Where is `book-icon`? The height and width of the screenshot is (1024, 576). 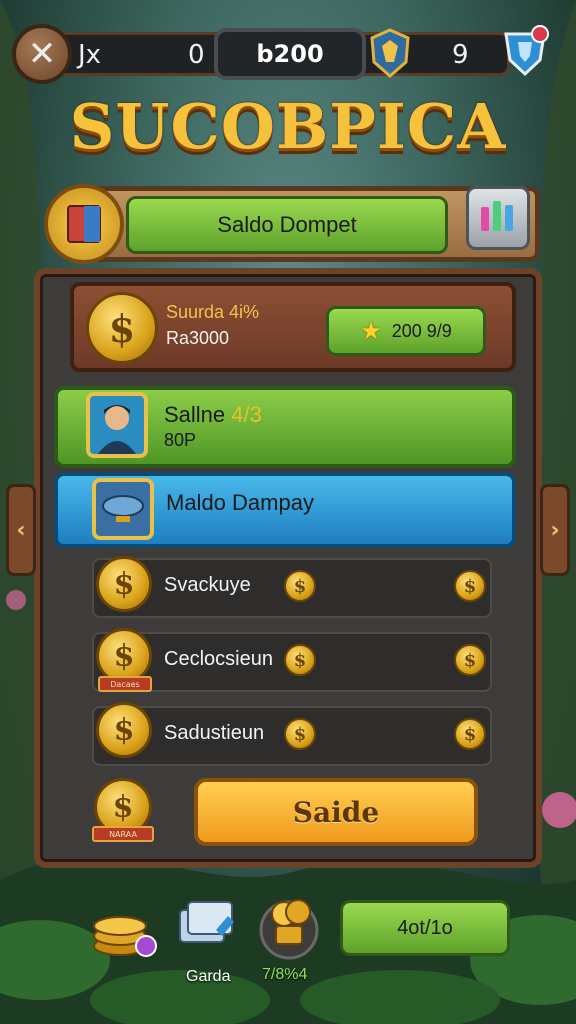 book-icon is located at coordinates (84, 224).